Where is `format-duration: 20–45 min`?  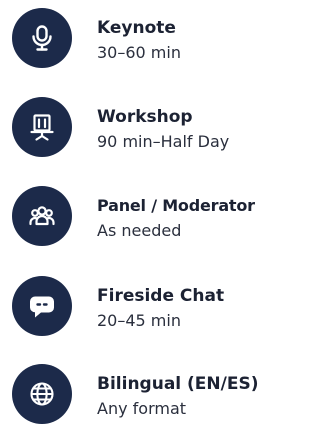
format-duration: 20–45 min is located at coordinates (139, 320).